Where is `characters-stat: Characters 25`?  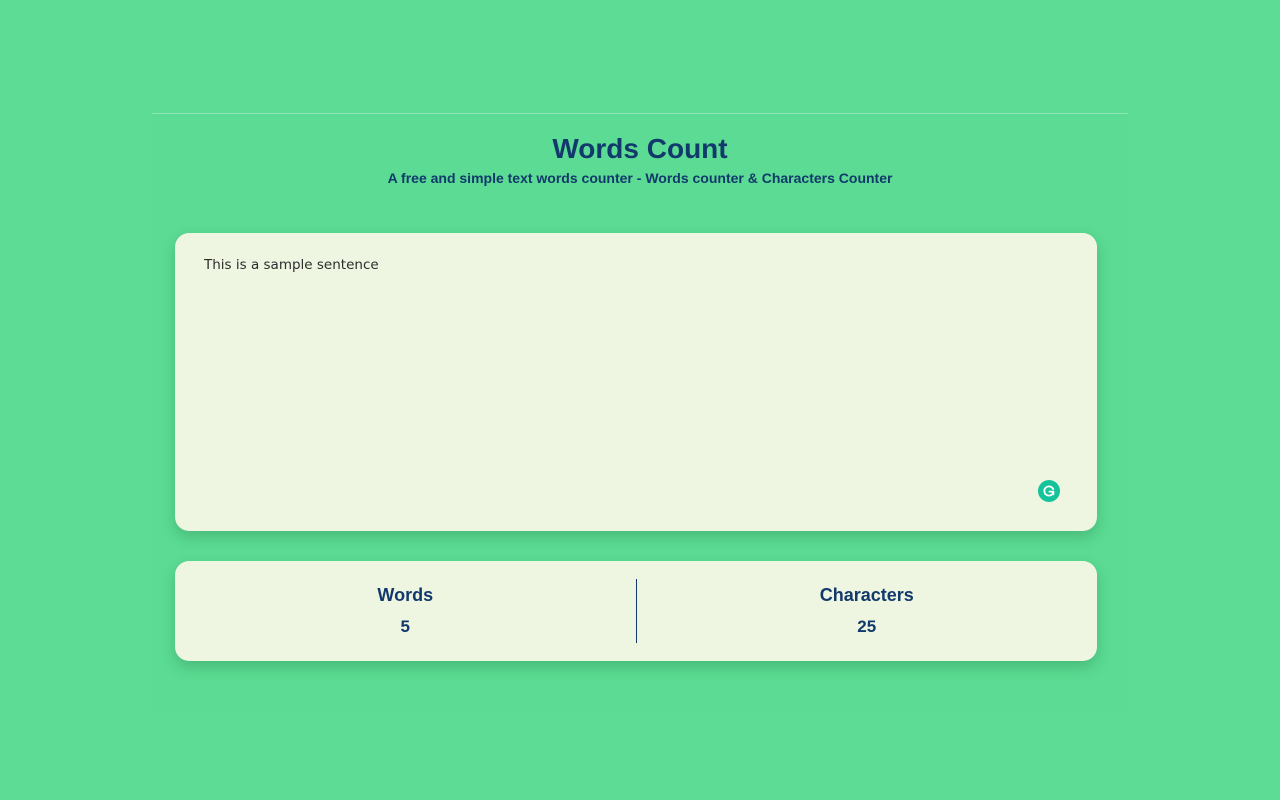
characters-stat: Characters 25 is located at coordinates (867, 611).